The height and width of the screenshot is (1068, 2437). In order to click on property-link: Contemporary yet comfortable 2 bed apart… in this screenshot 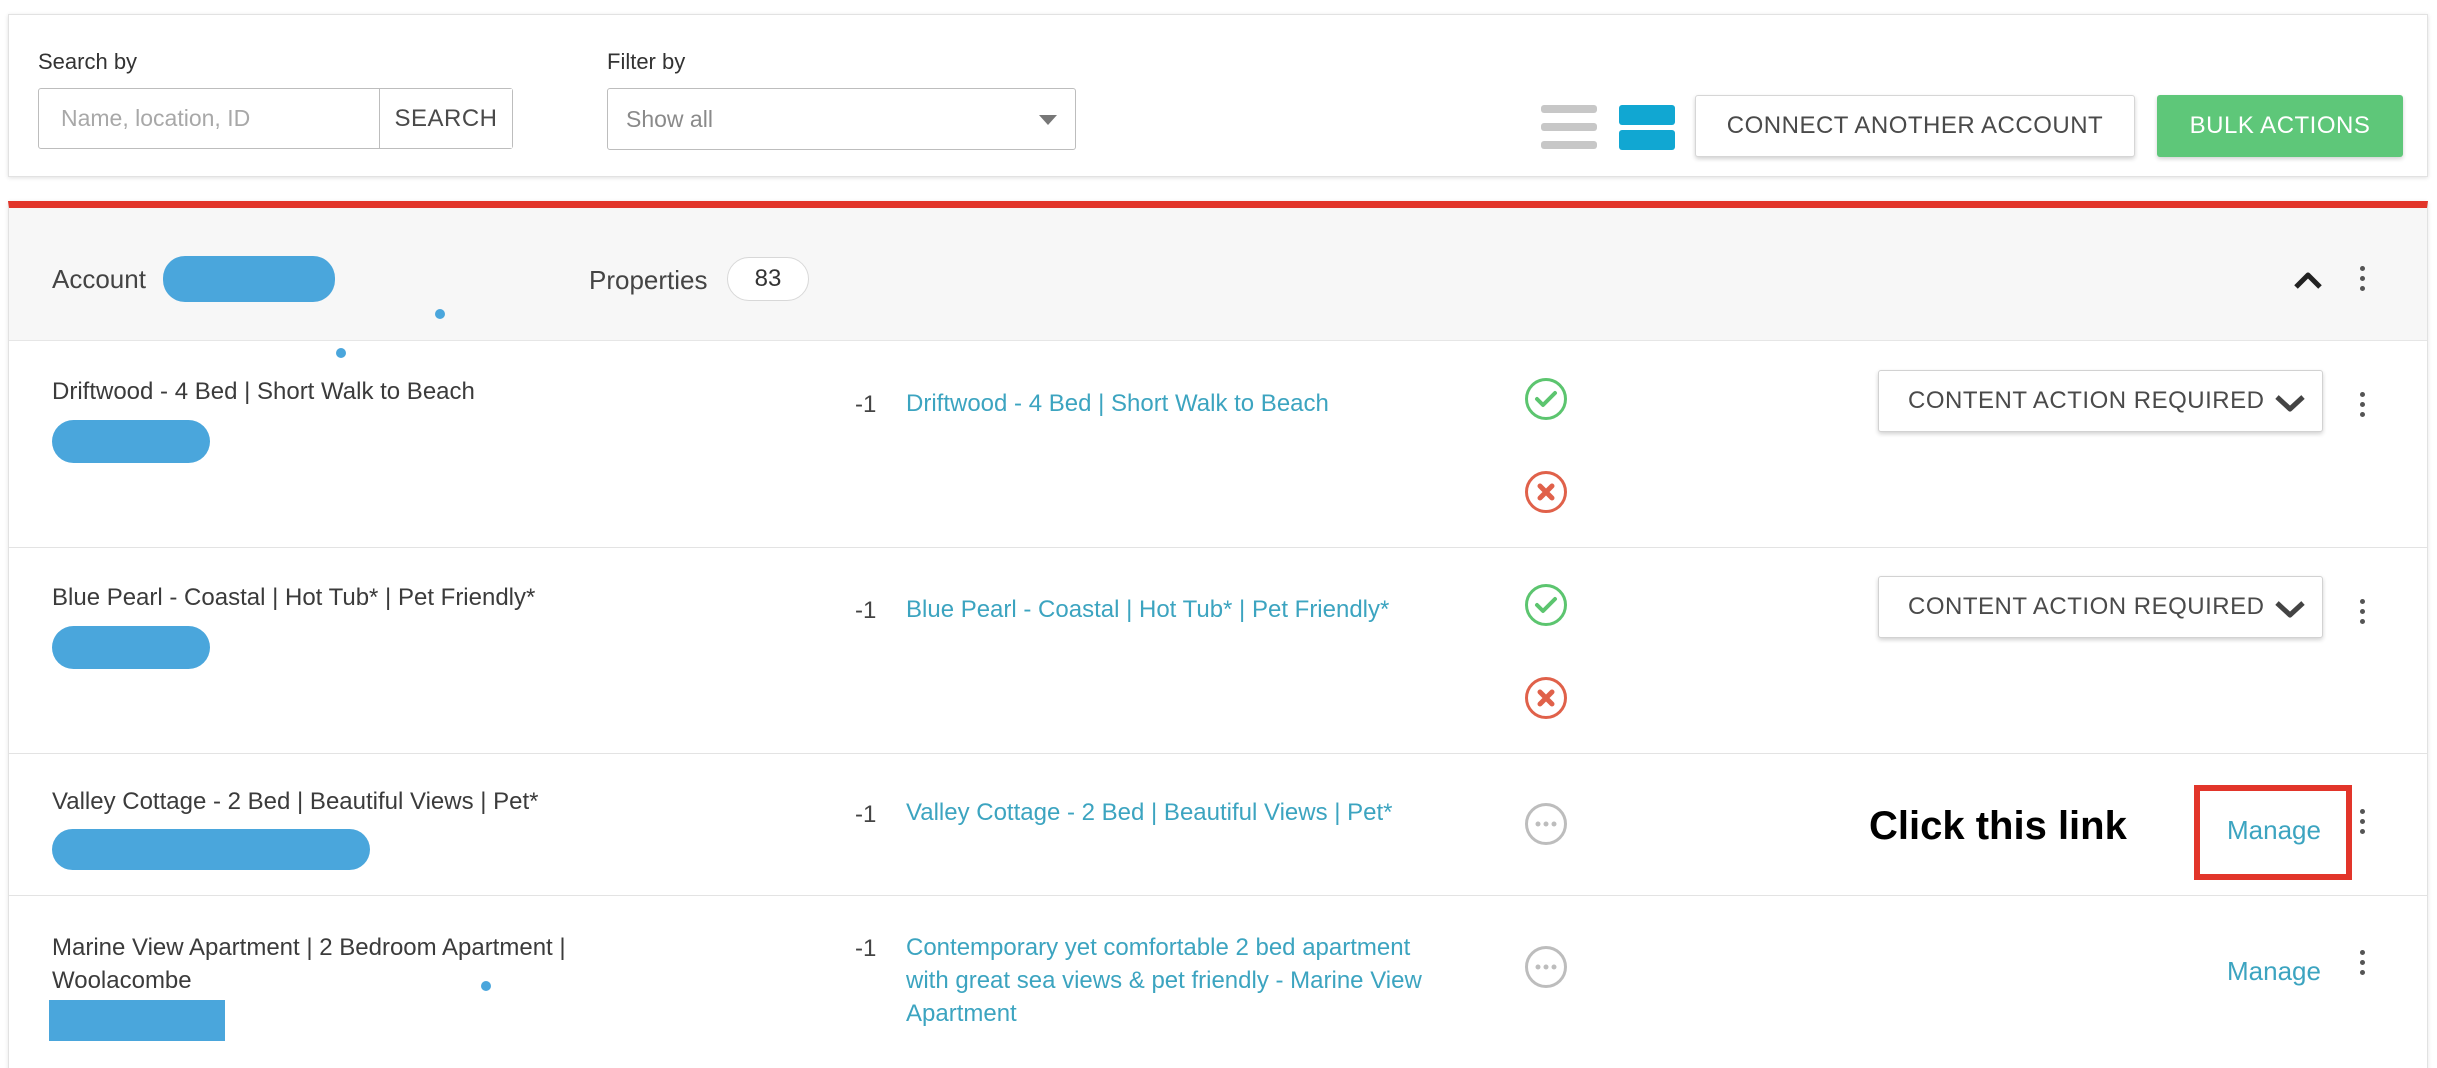, I will do `click(1164, 980)`.